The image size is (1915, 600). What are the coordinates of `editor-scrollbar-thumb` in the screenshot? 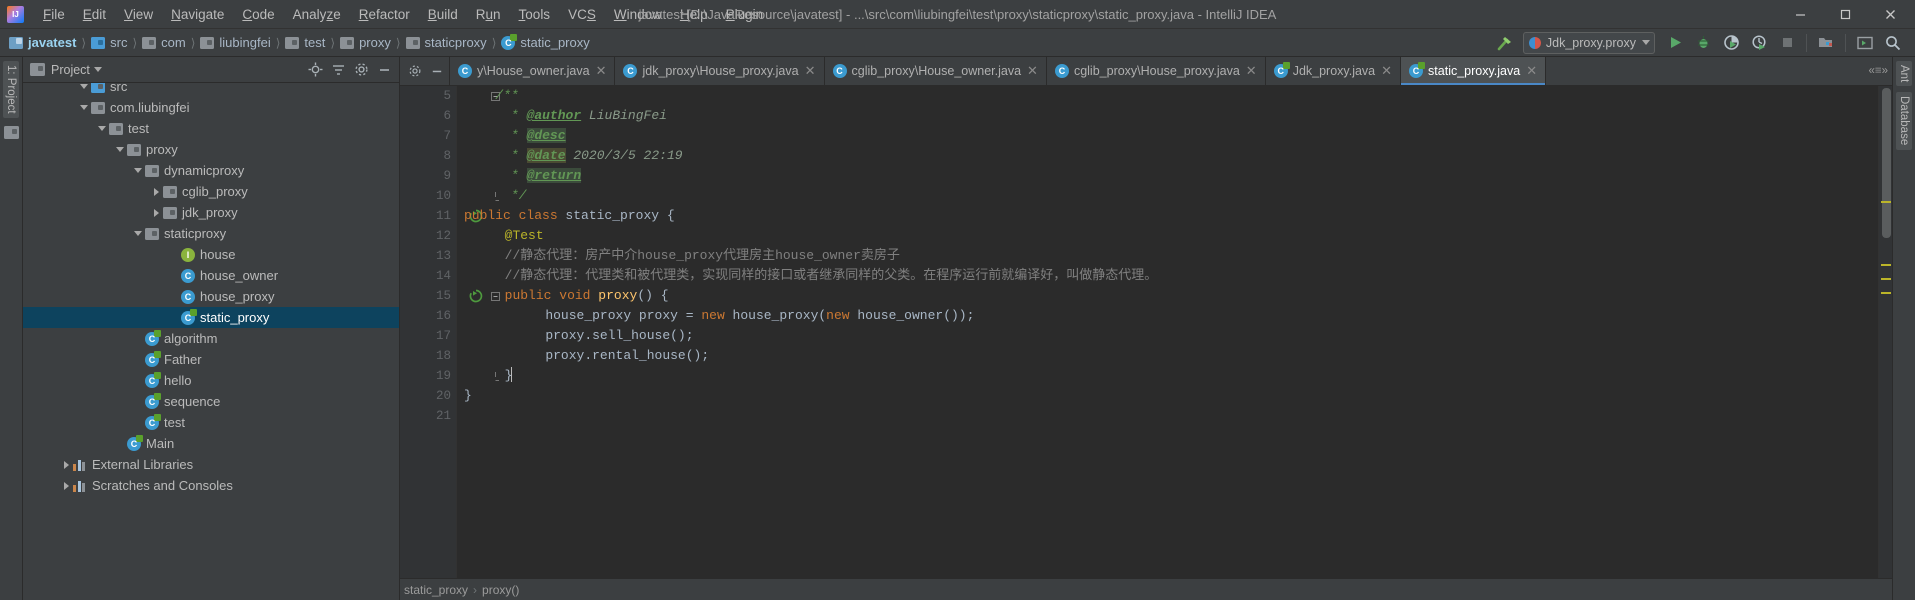 It's located at (1886, 163).